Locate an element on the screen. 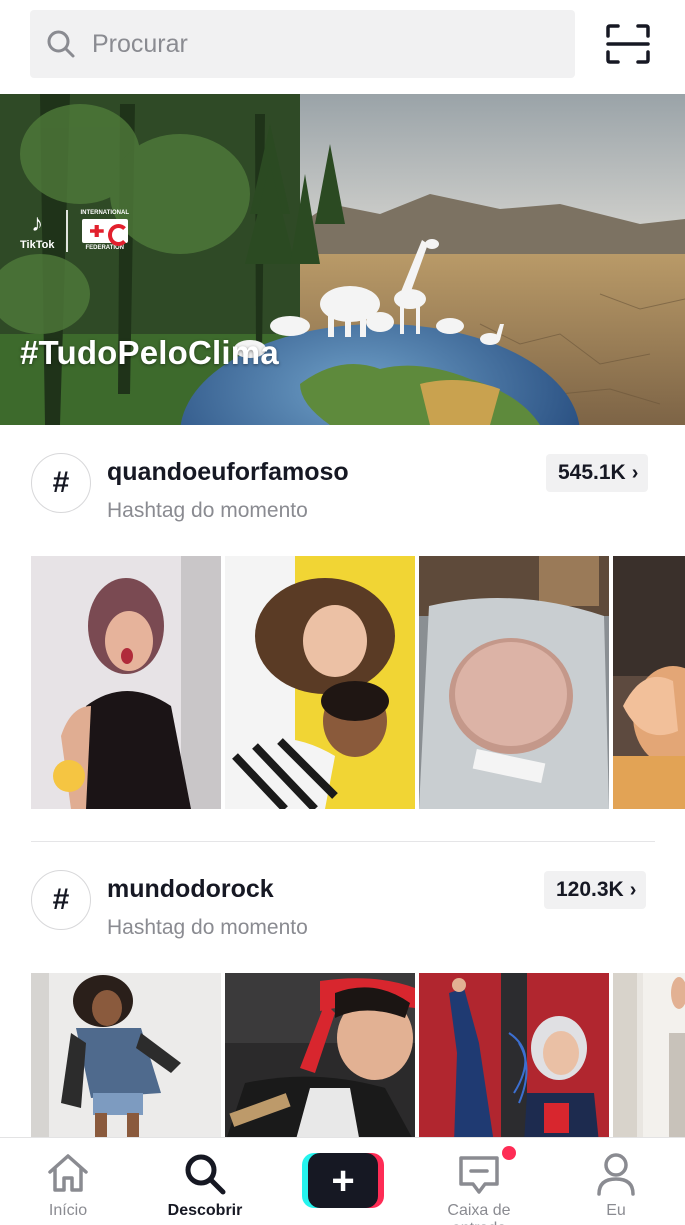 The height and width of the screenshot is (1225, 685). nav-label: Início is located at coordinates (68, 1210).